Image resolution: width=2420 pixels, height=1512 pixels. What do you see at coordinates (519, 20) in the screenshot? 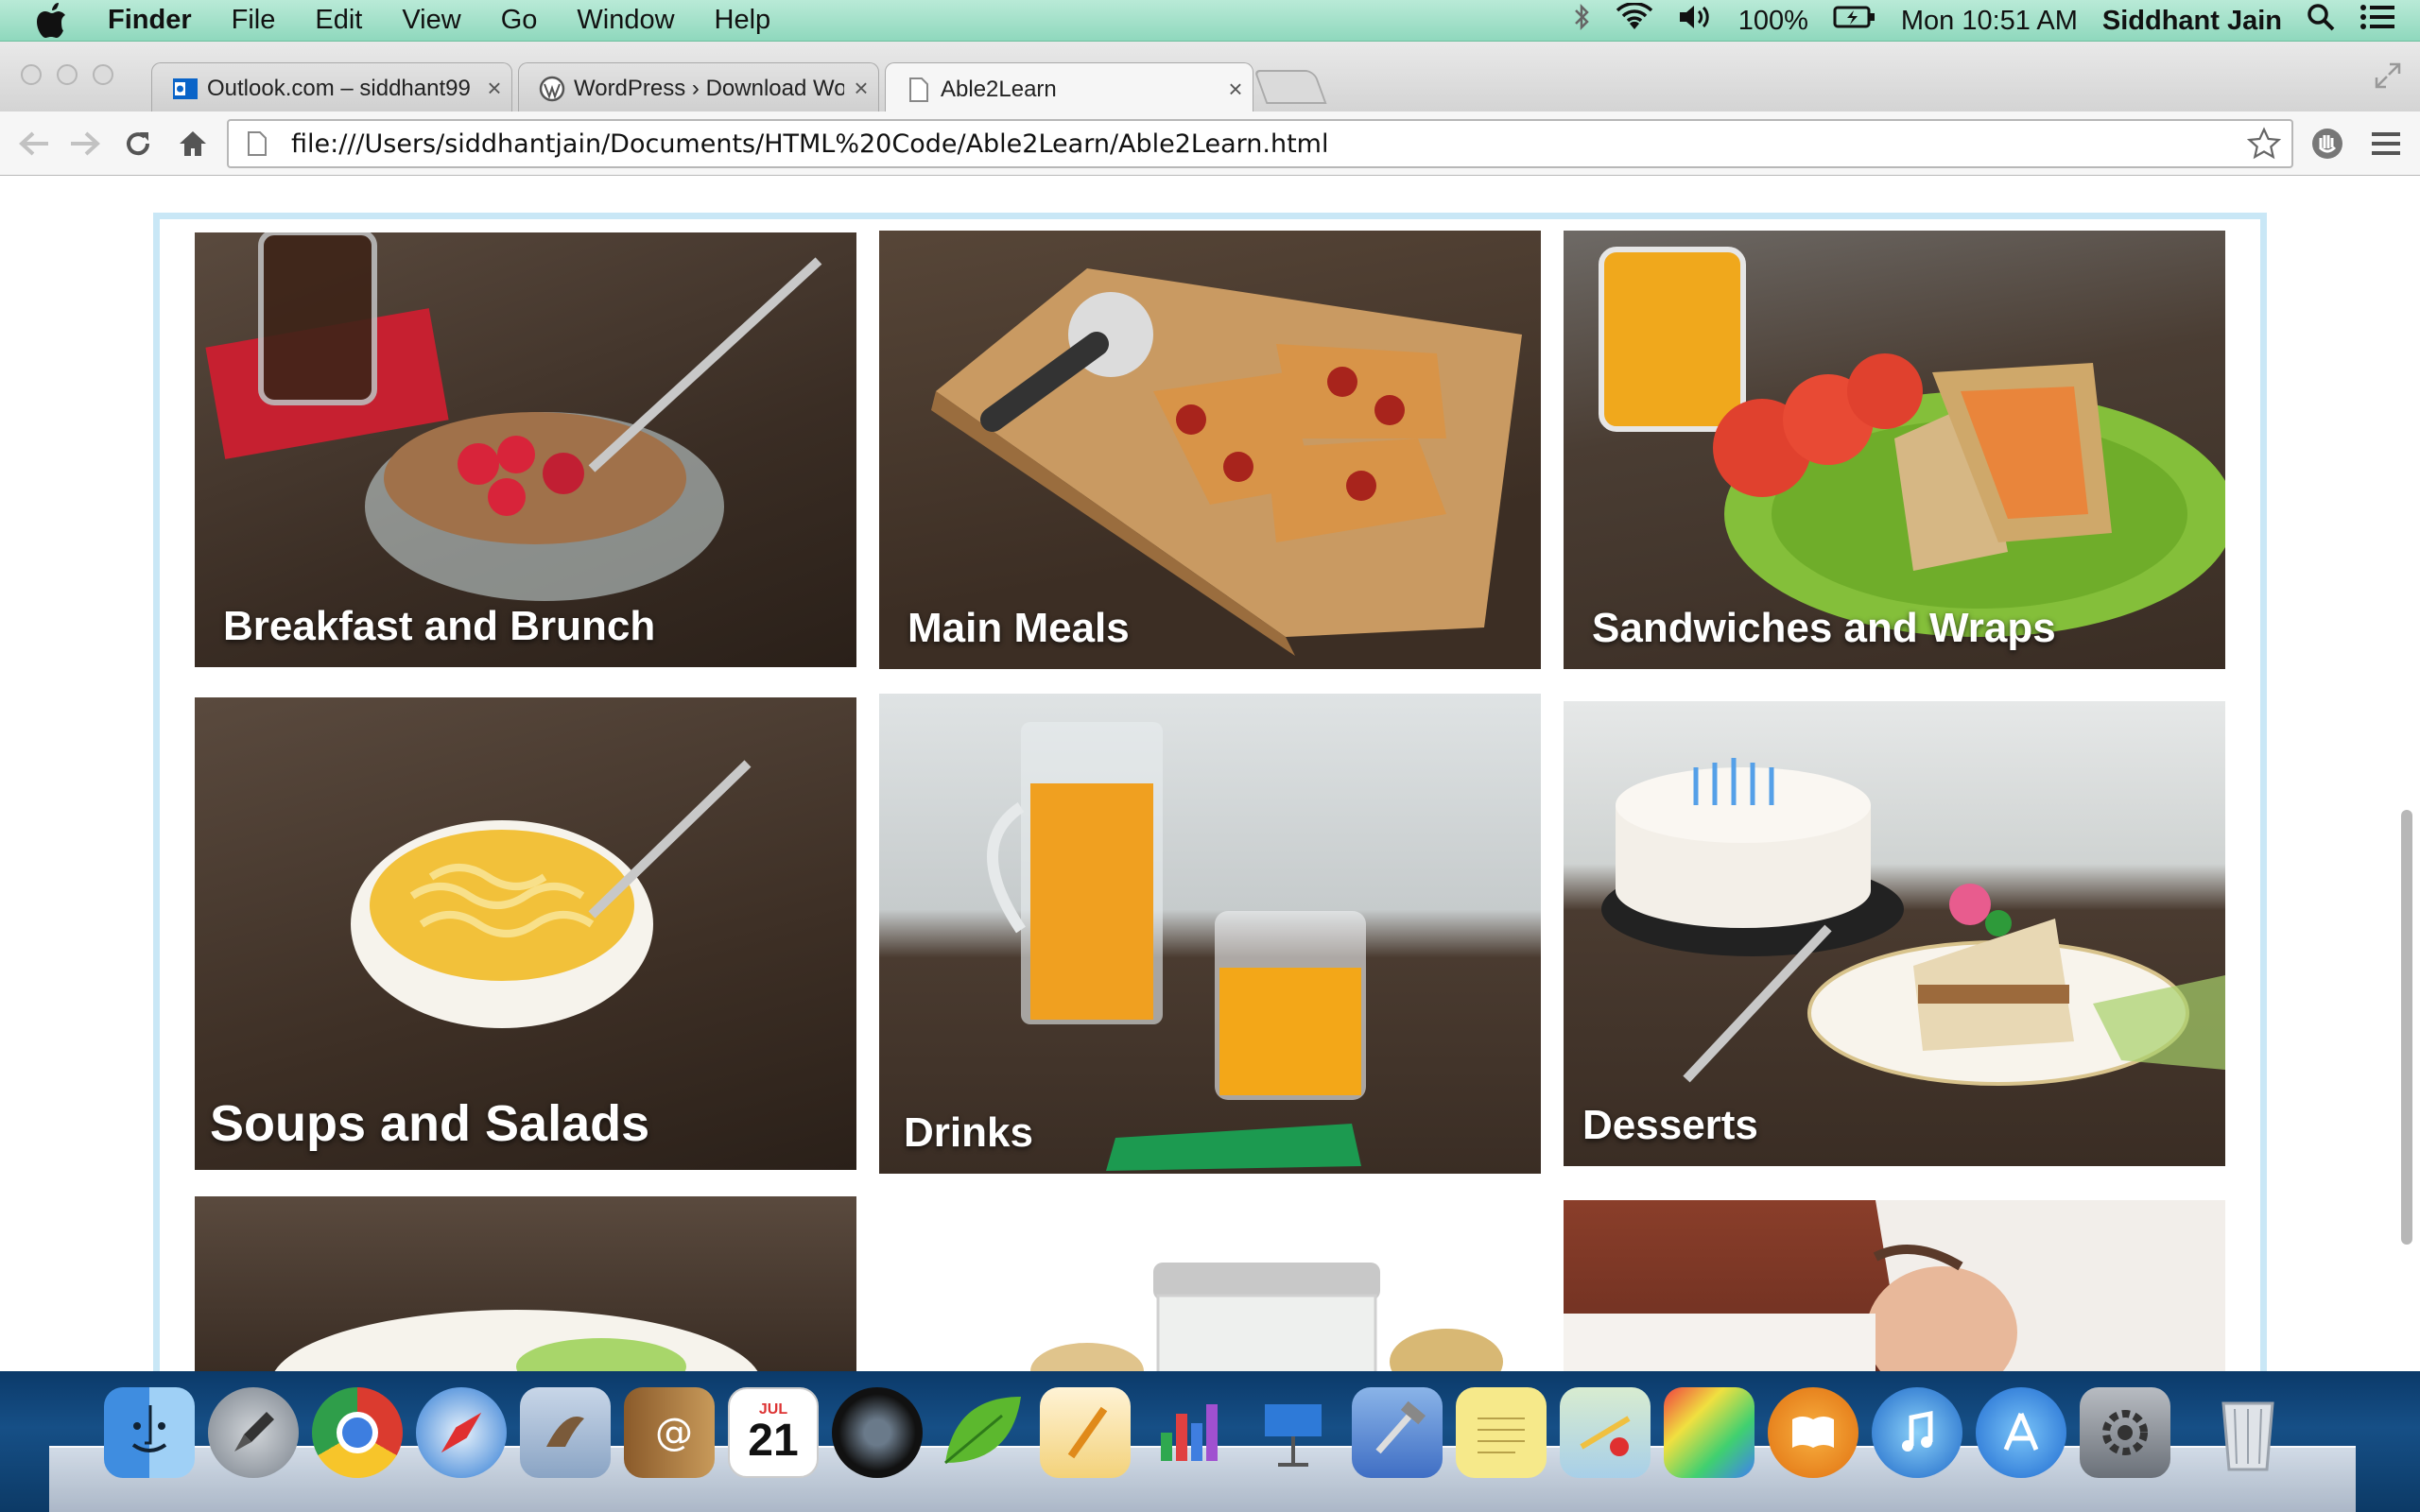
I see `menu-go: Go` at bounding box center [519, 20].